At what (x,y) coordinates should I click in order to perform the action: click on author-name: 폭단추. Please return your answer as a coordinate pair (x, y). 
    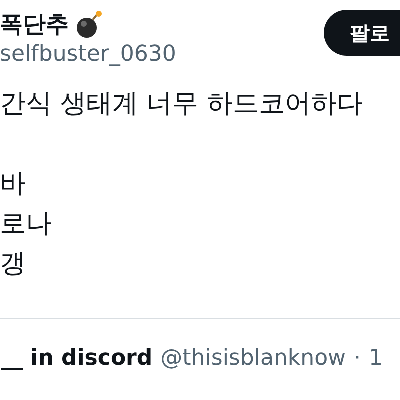
    Looking at the image, I should click on (34, 25).